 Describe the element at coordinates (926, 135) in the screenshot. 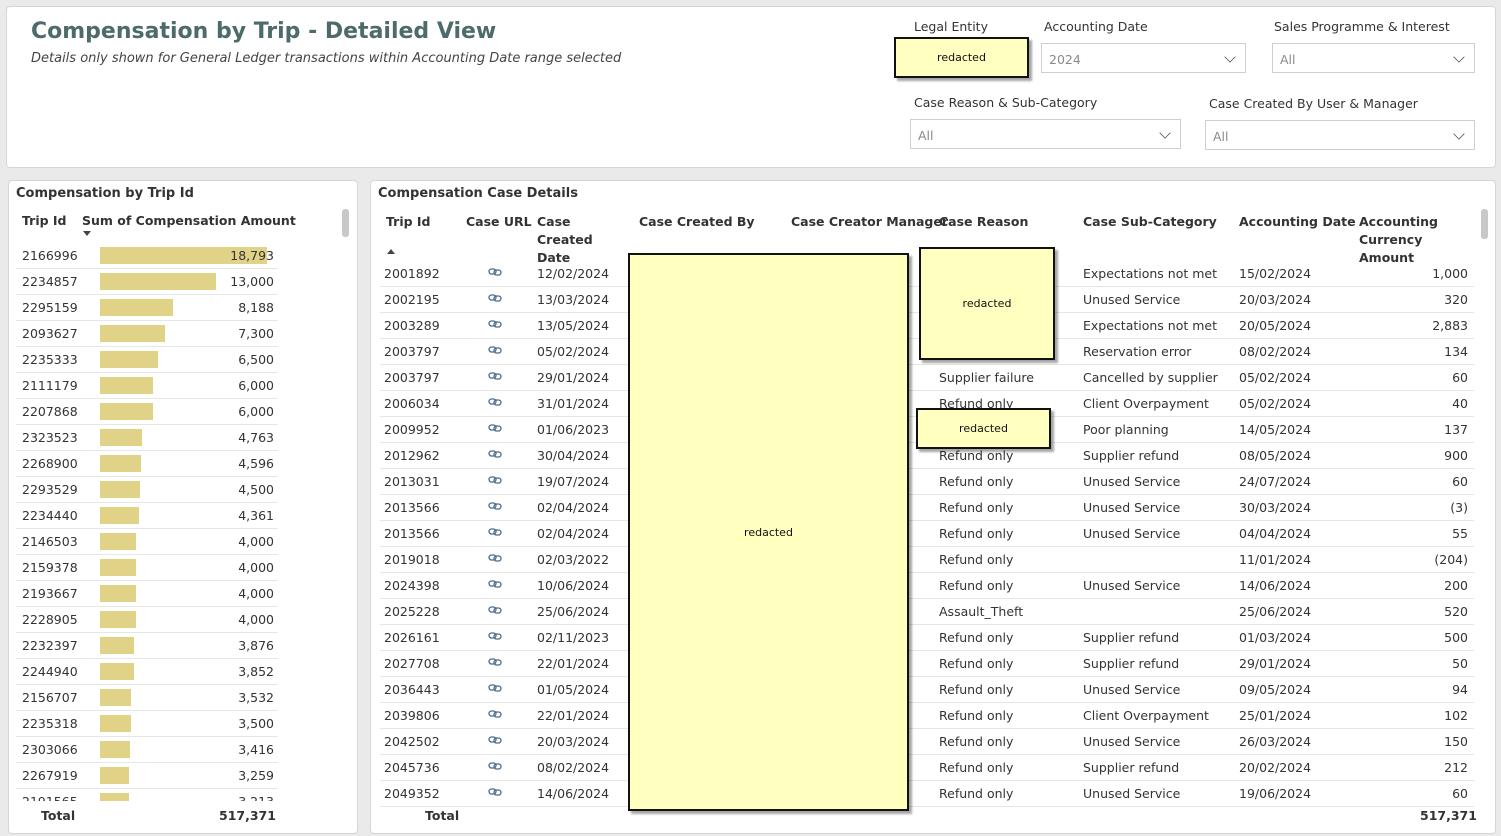

I see `case-reason-value: All` at that location.